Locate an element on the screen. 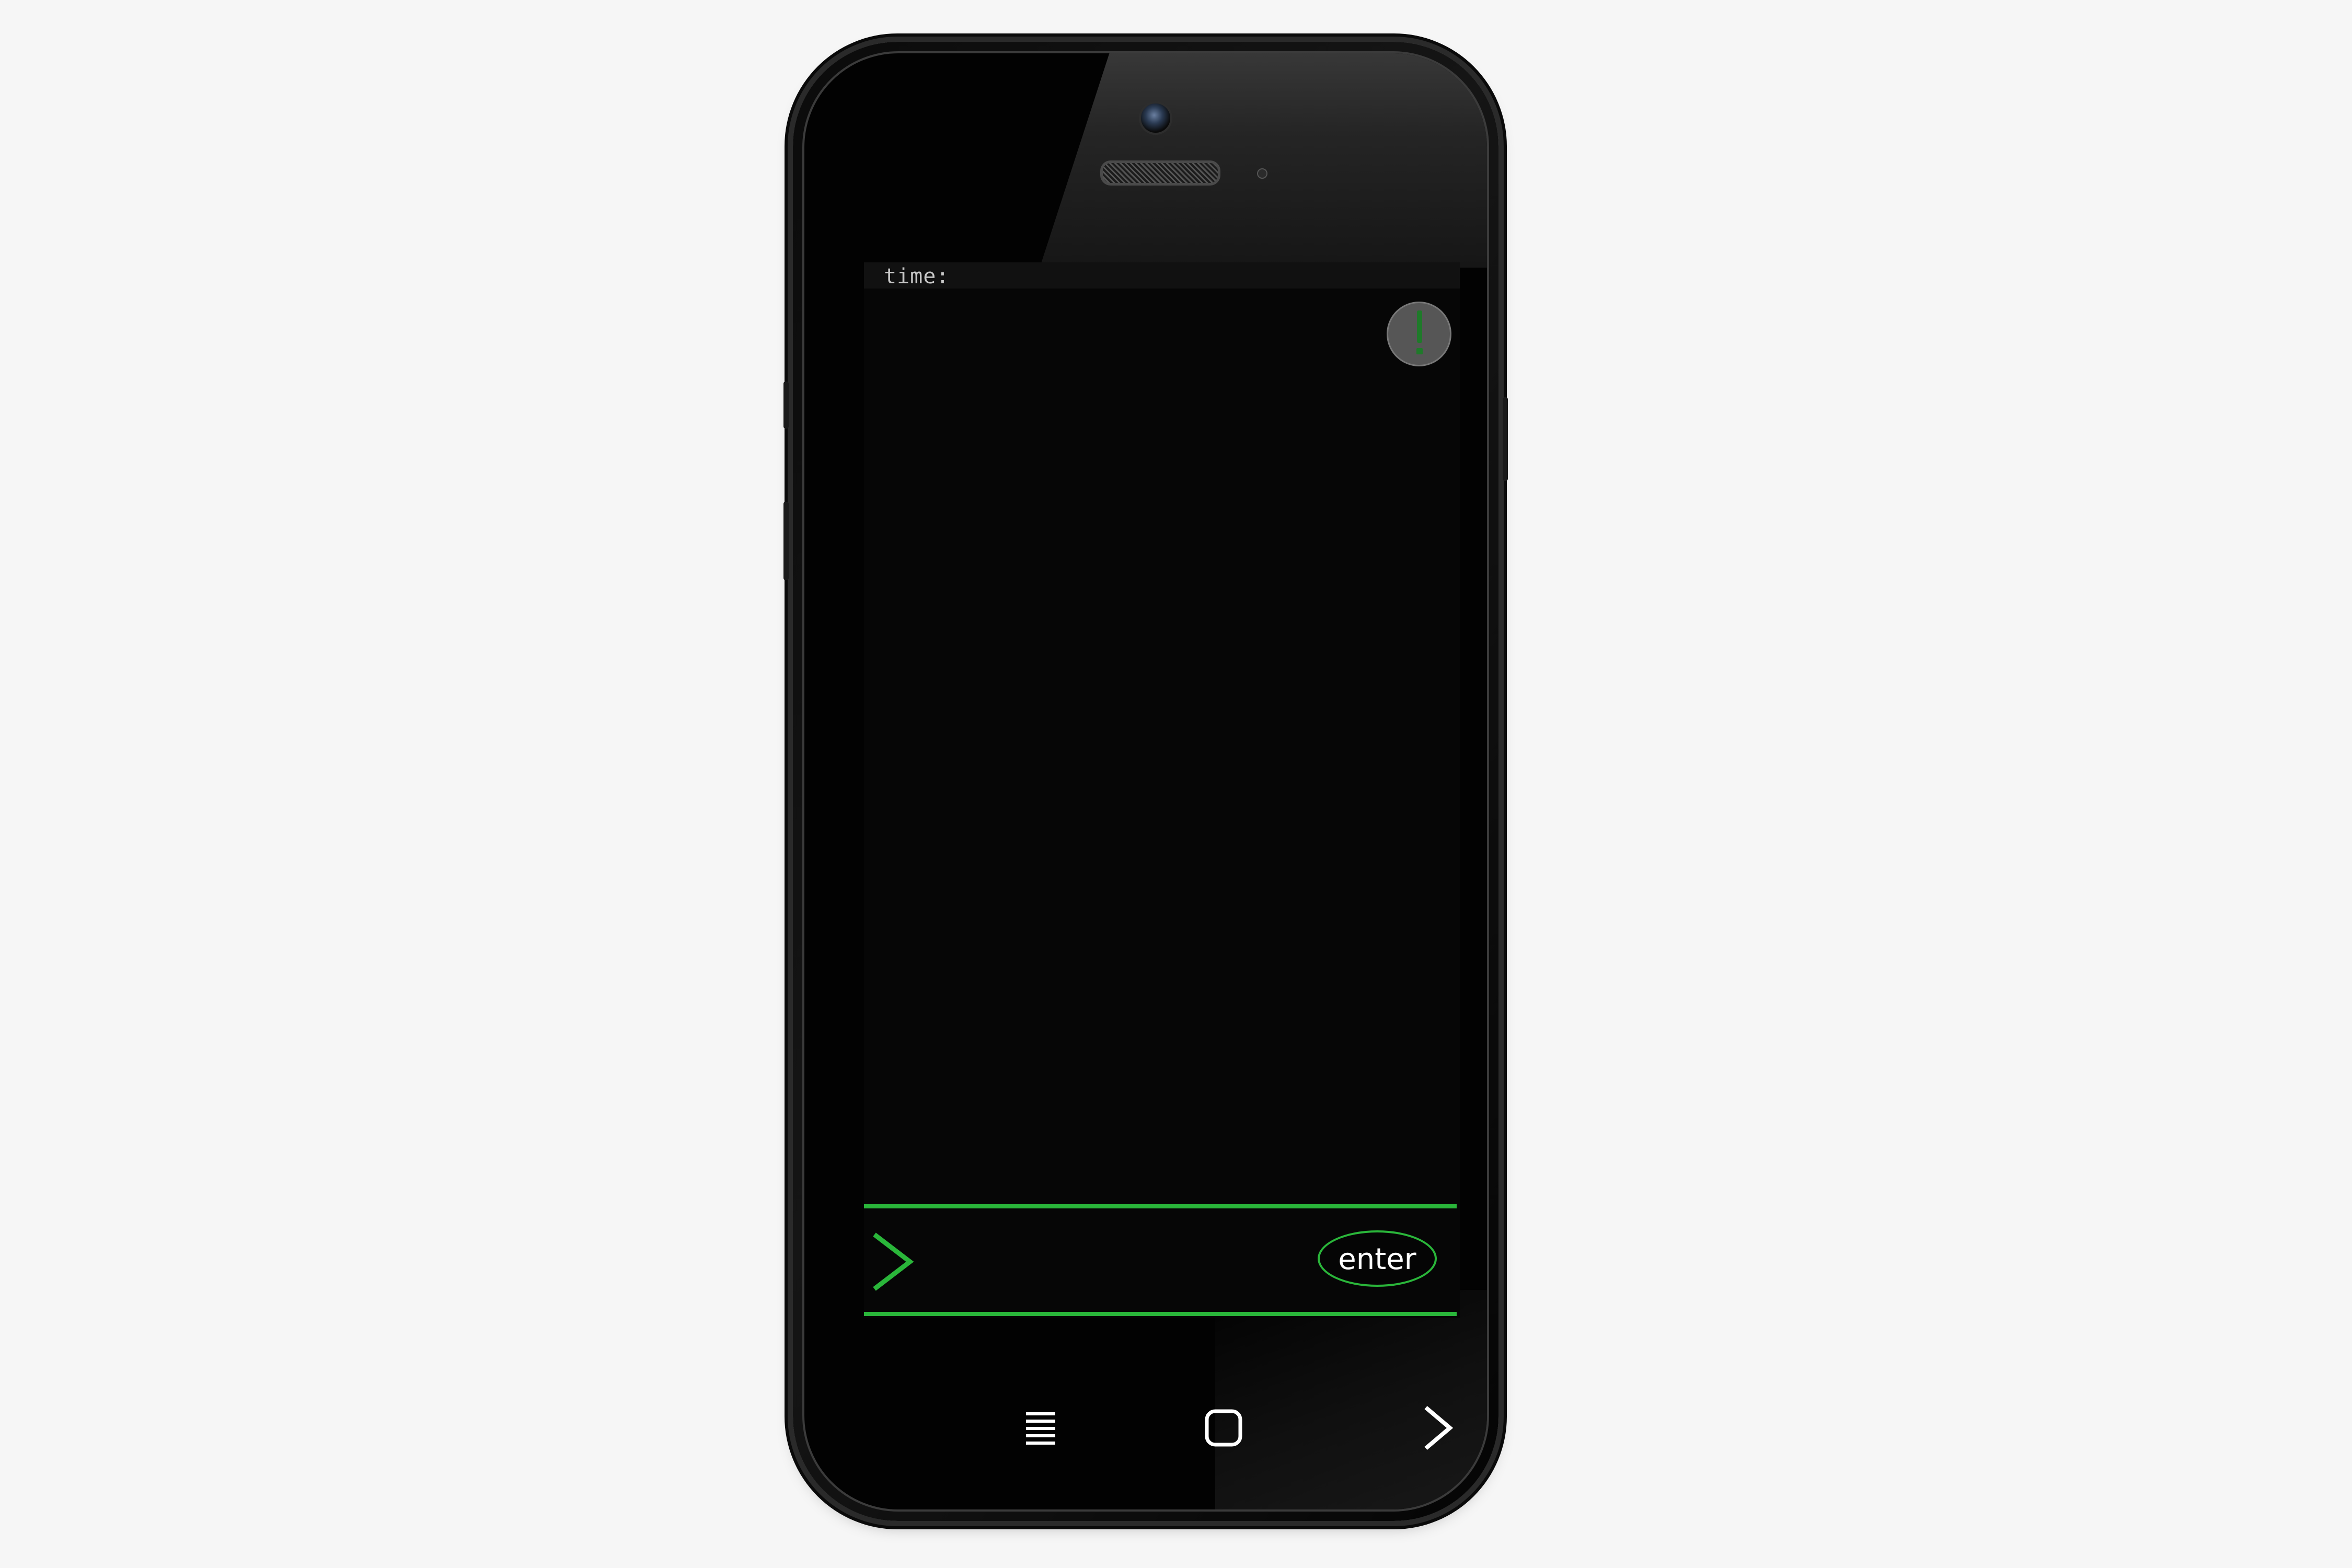 The width and height of the screenshot is (2352, 1568). front-camera-icon is located at coordinates (1155, 118).